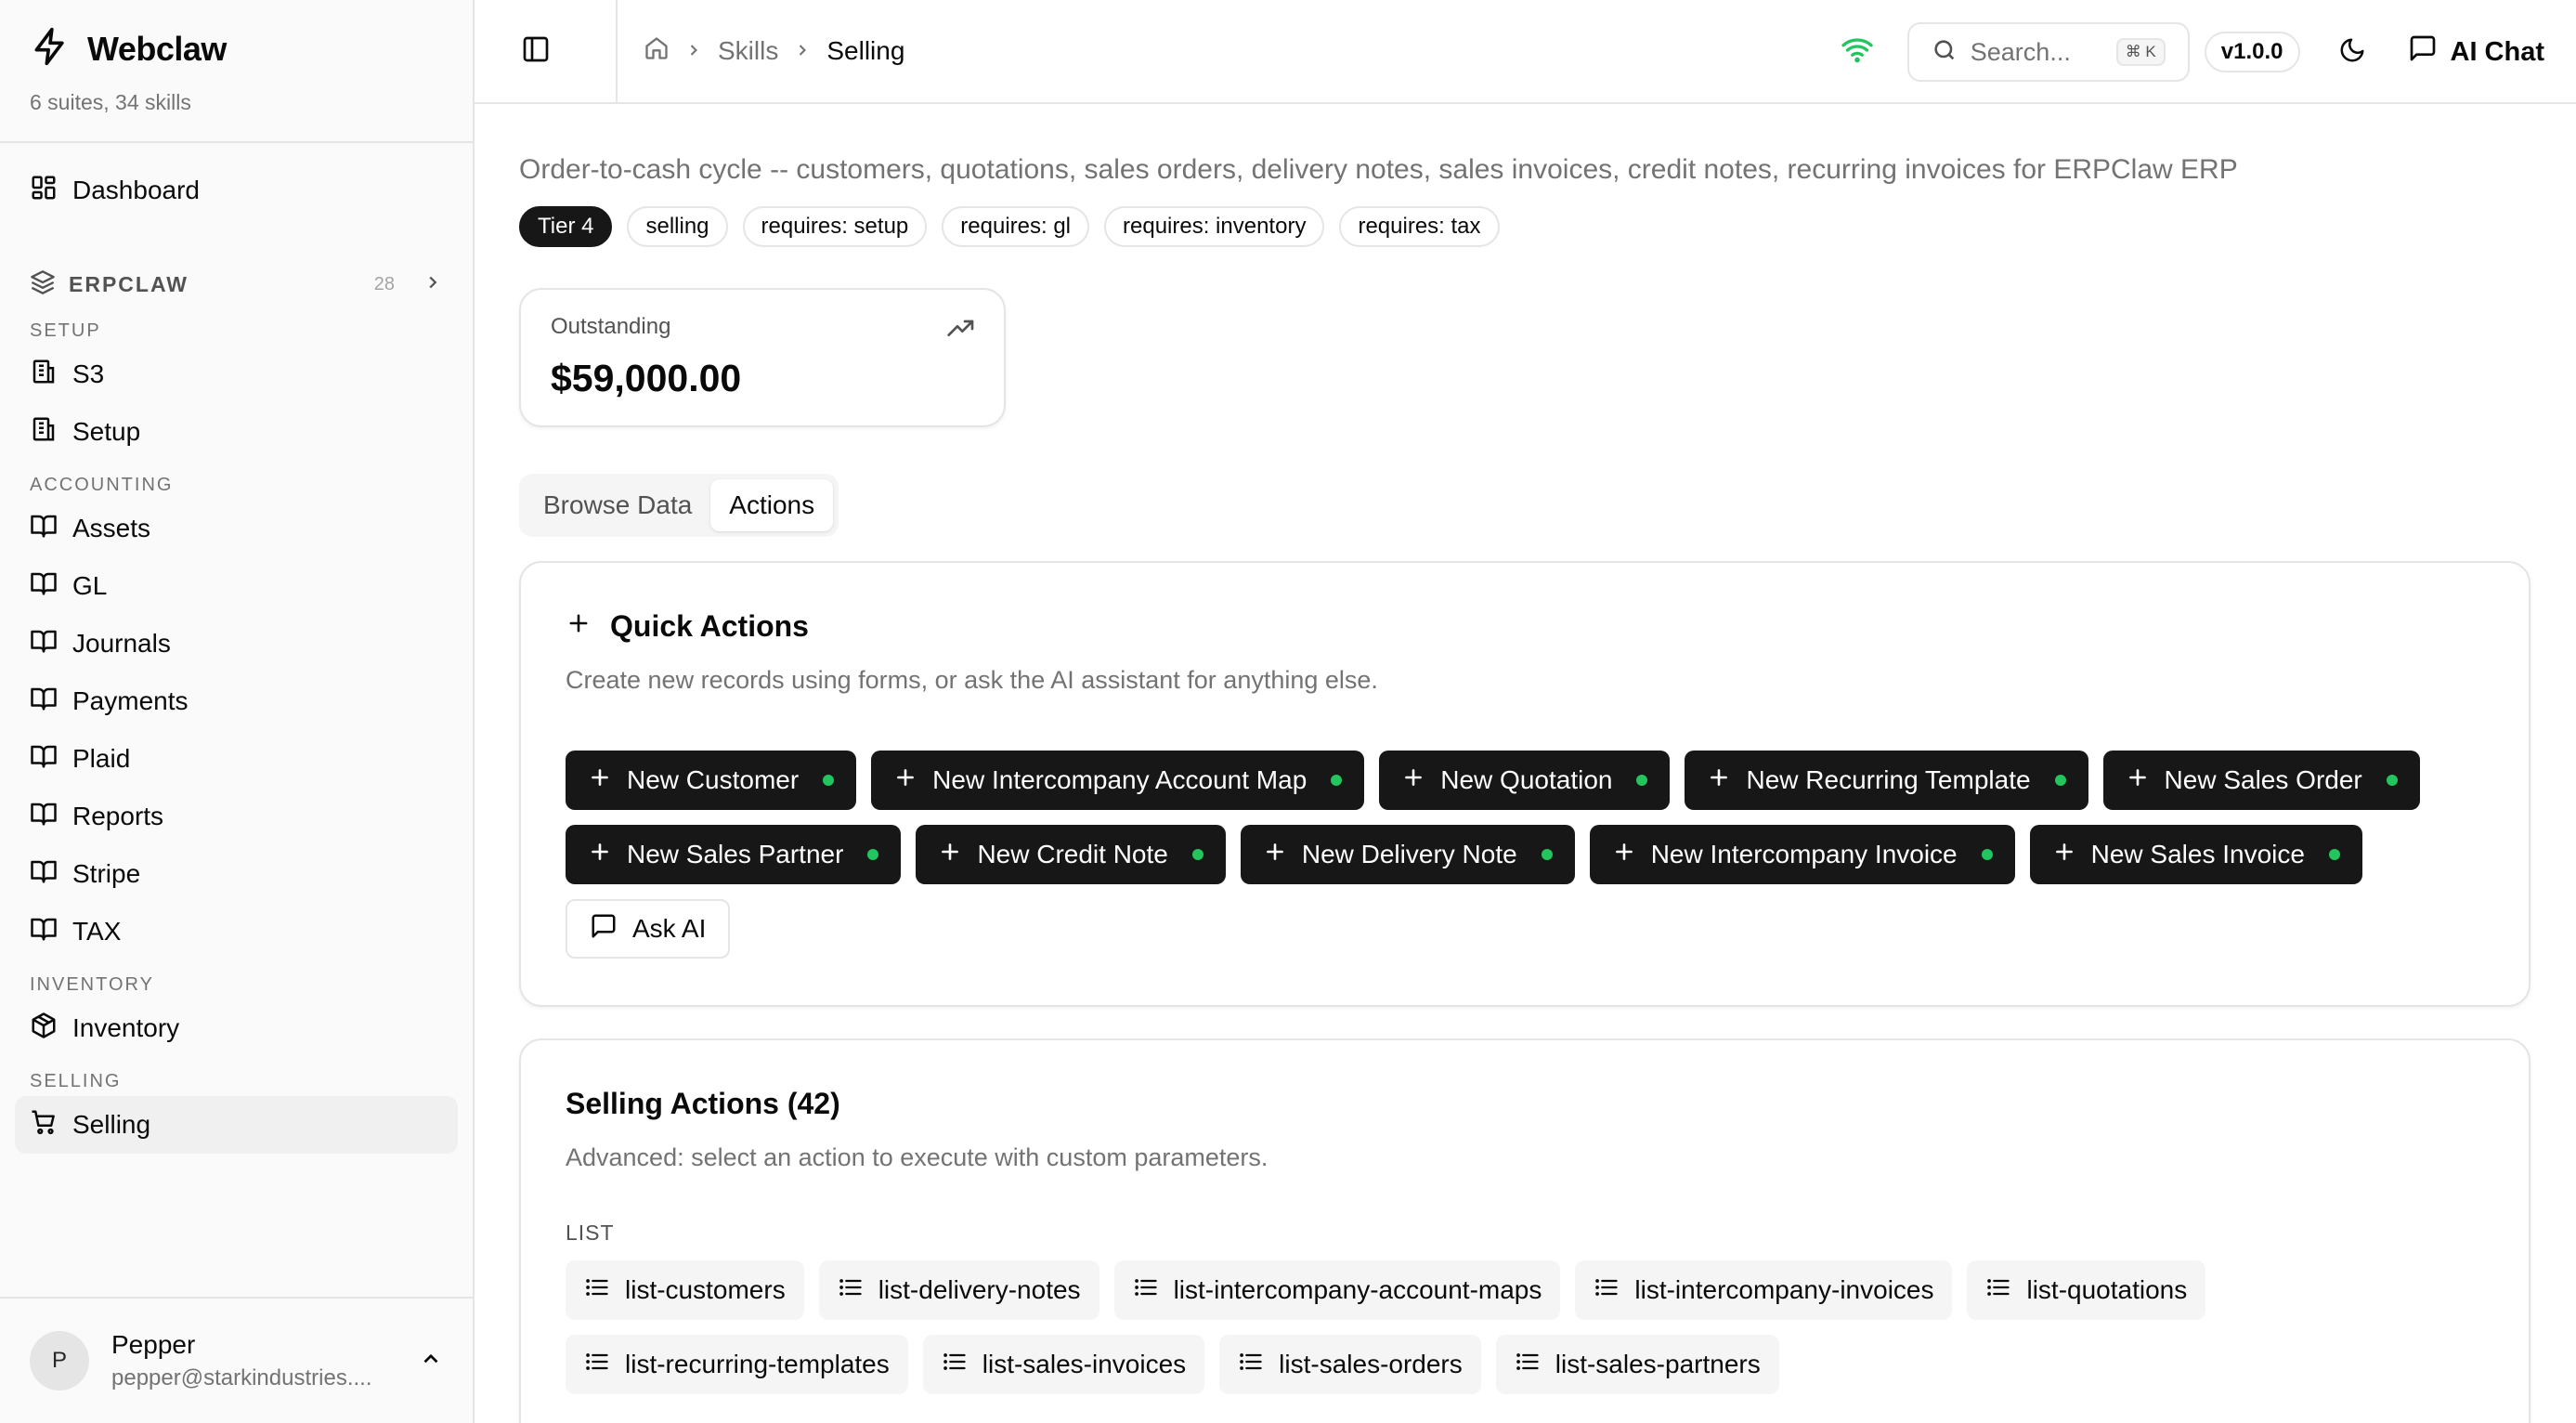 This screenshot has height=1423, width=2576. What do you see at coordinates (43, 284) in the screenshot?
I see `layers-icon` at bounding box center [43, 284].